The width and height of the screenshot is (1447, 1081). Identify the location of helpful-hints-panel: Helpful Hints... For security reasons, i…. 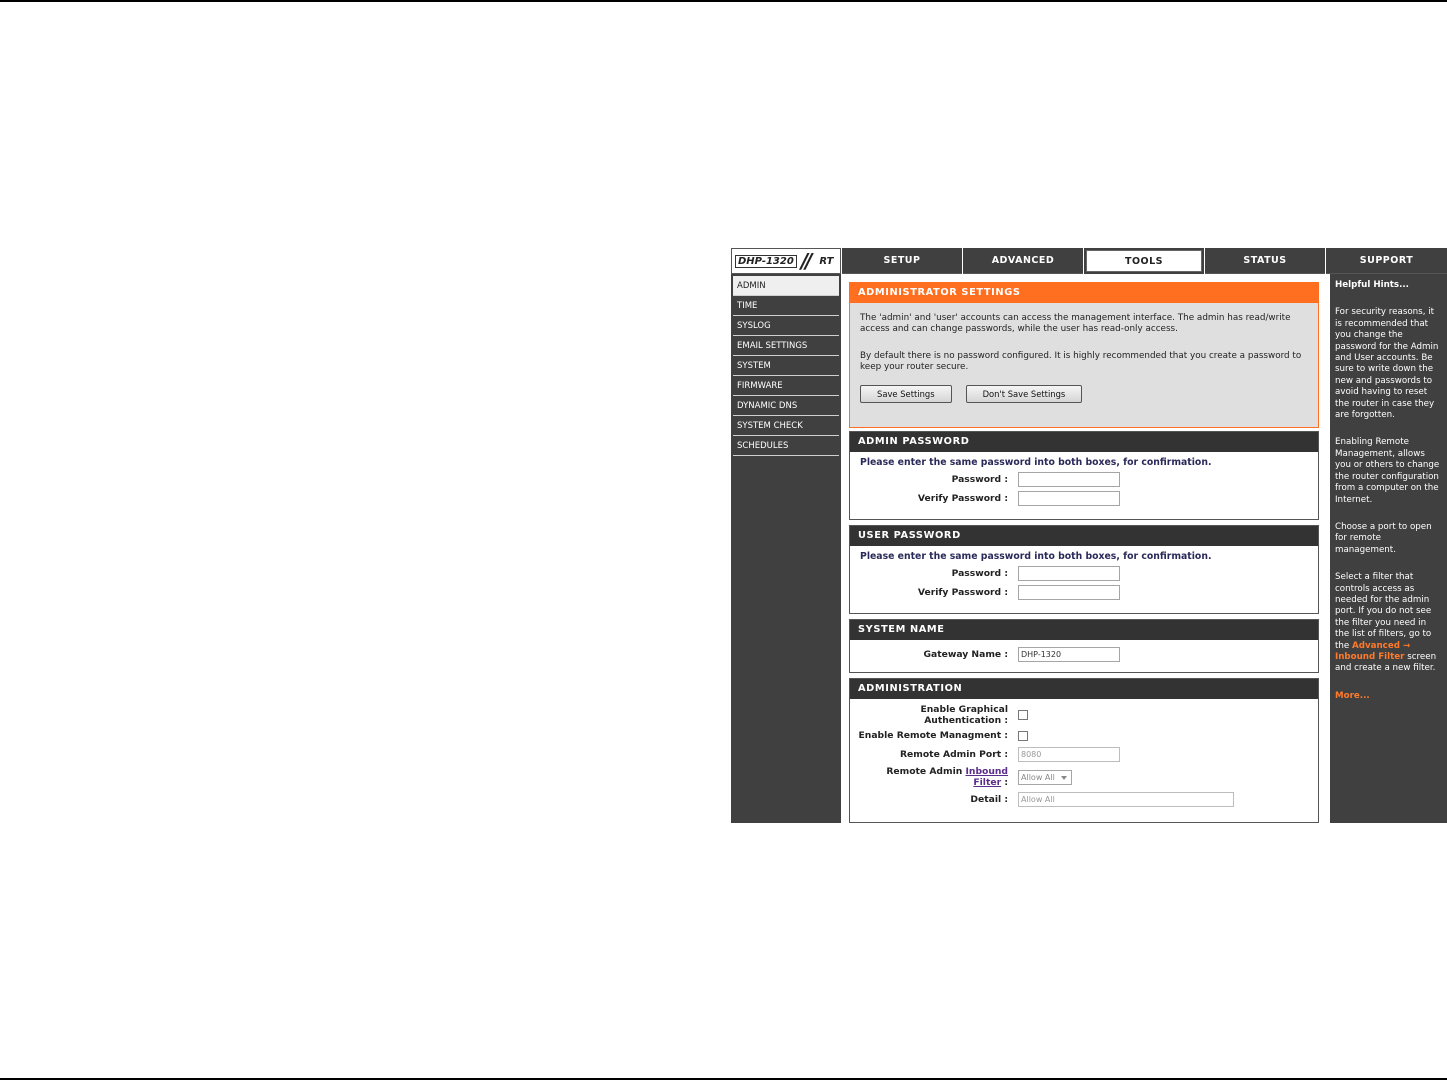
(1386, 548).